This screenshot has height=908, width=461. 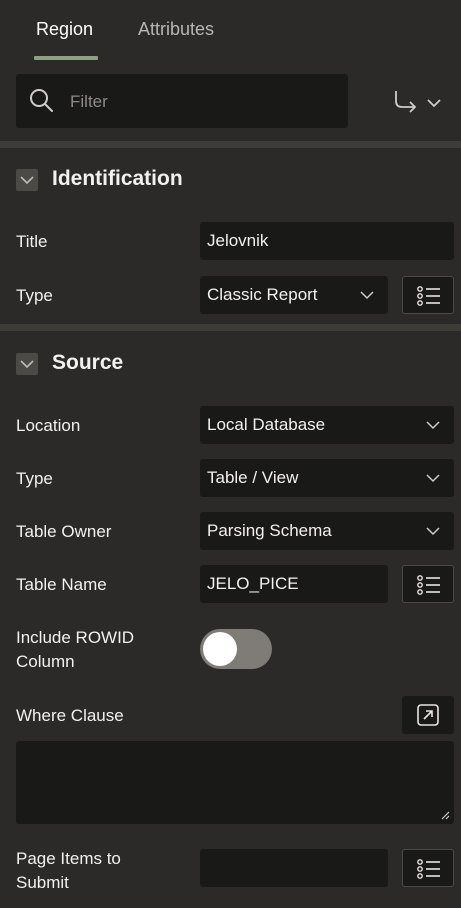 What do you see at coordinates (294, 868) in the screenshot?
I see `page-items-field` at bounding box center [294, 868].